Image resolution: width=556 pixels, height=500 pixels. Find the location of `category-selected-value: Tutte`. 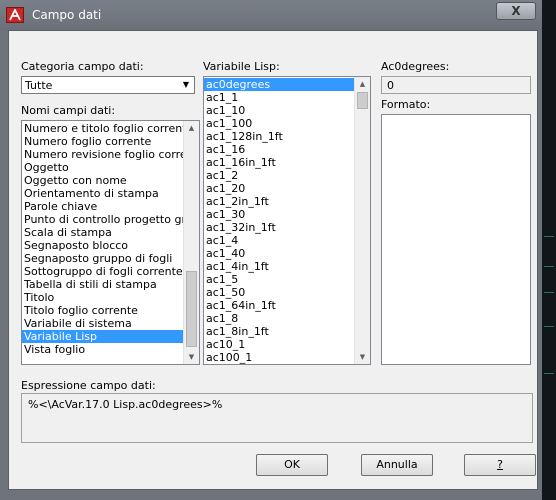

category-selected-value: Tutte is located at coordinates (39, 85).